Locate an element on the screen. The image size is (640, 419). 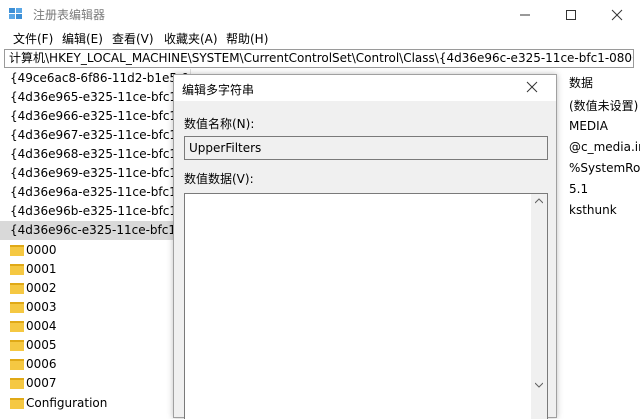
close-icon is located at coordinates (617, 15).